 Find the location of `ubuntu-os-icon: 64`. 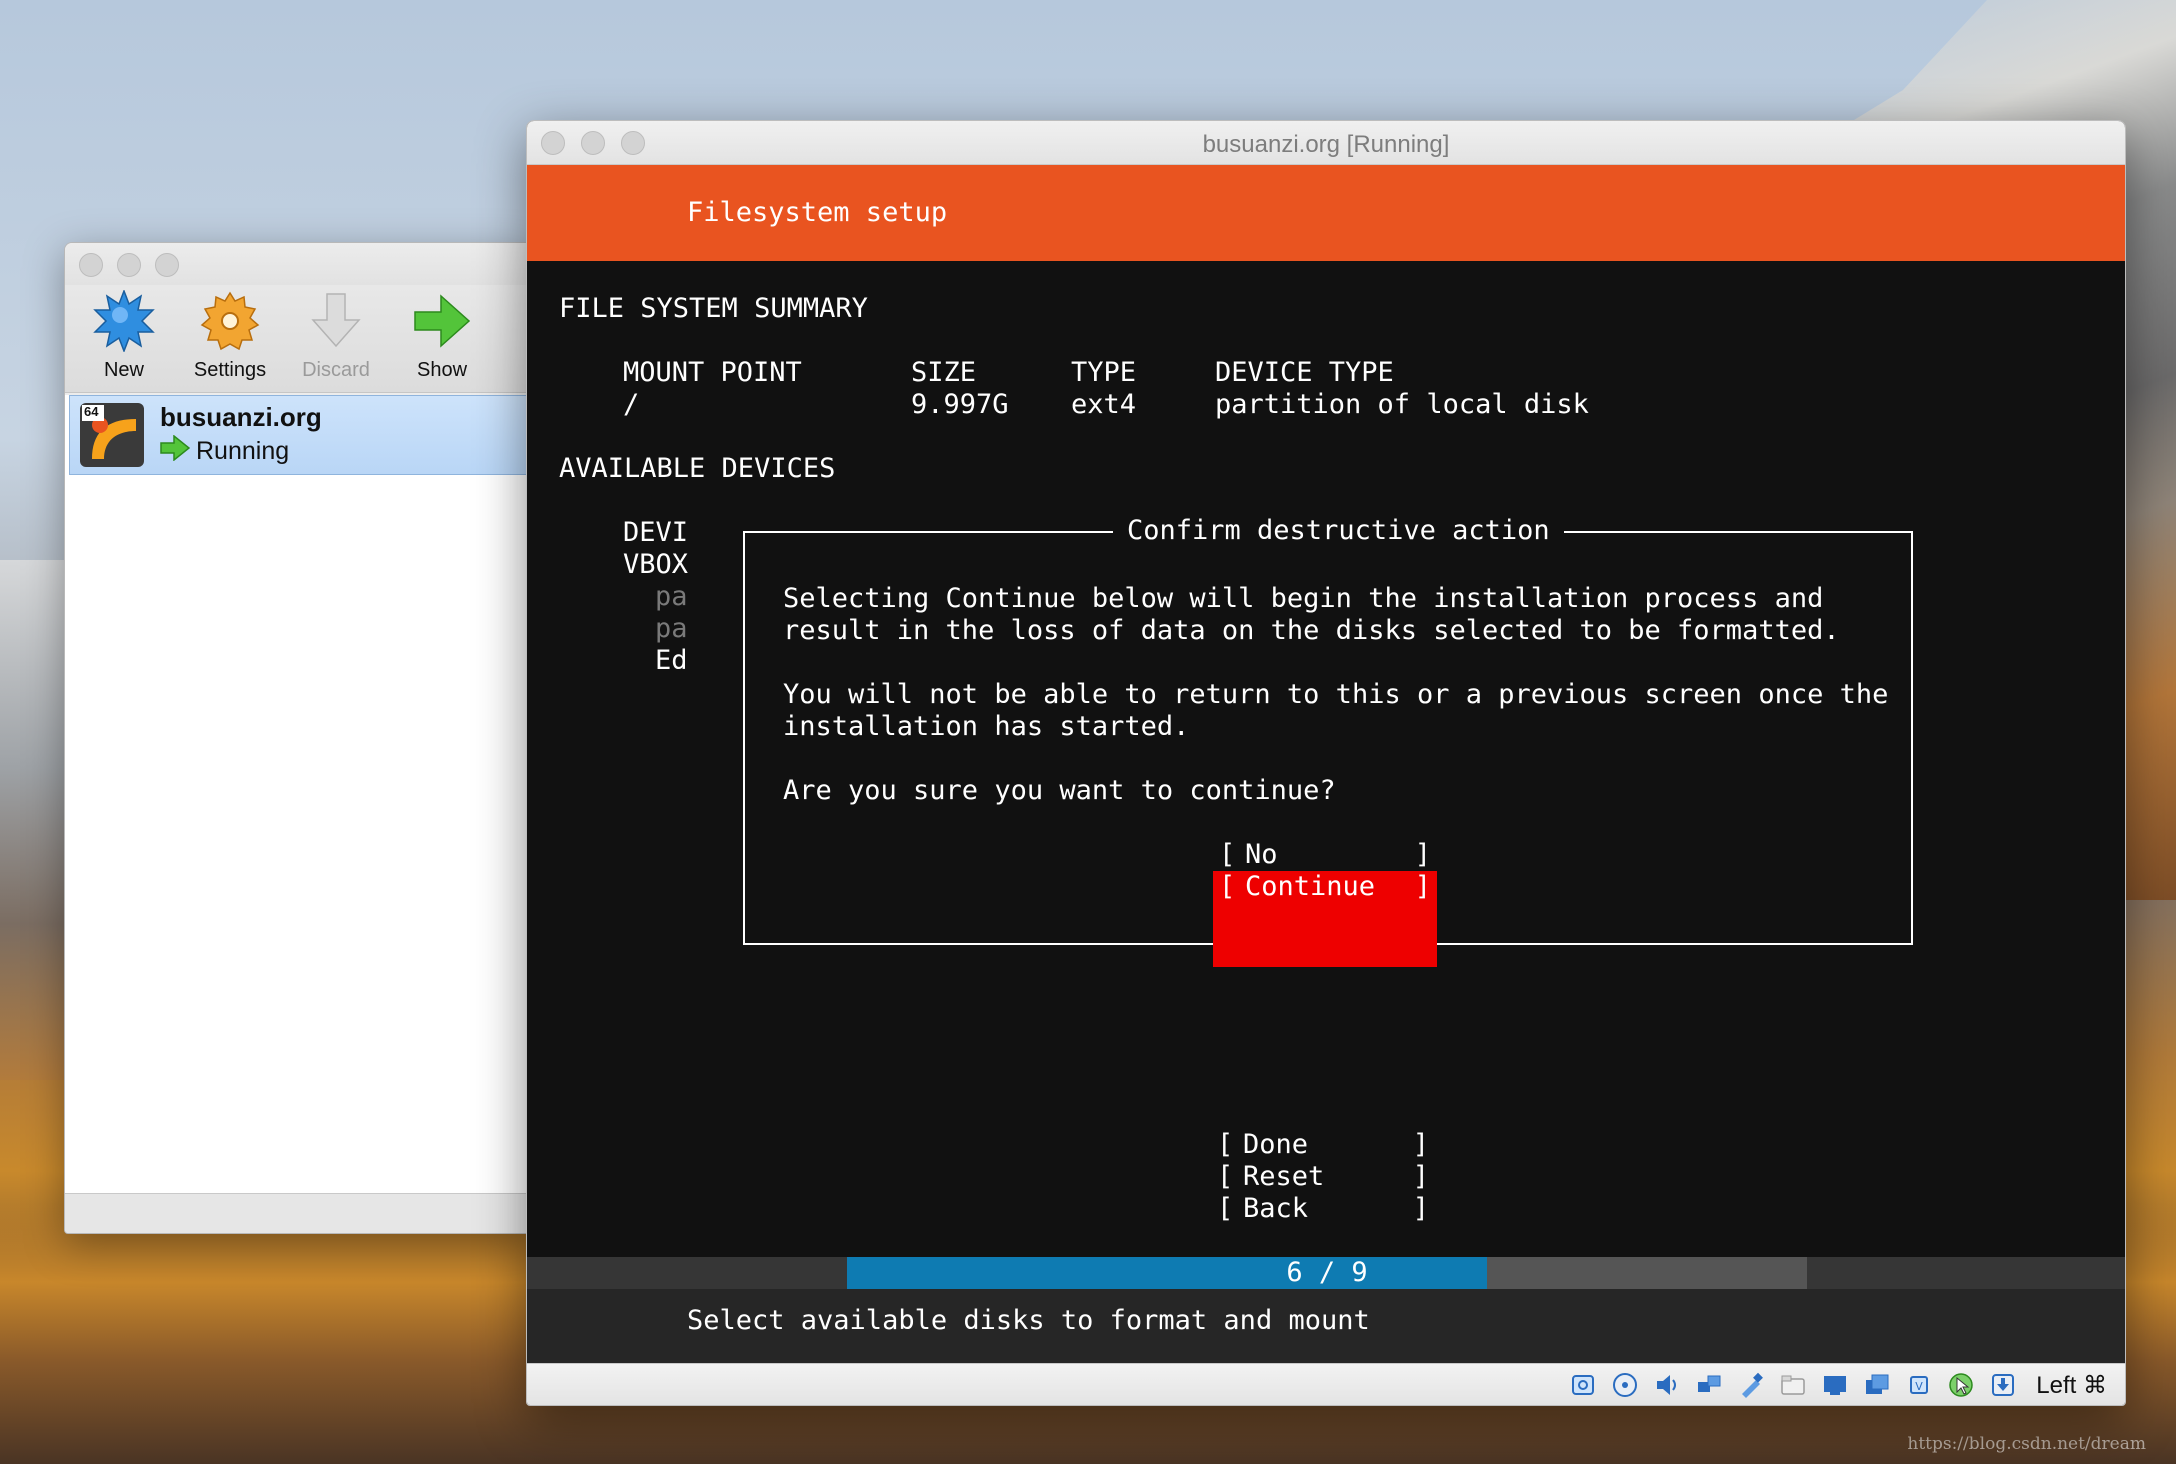

ubuntu-os-icon: 64 is located at coordinates (112, 435).